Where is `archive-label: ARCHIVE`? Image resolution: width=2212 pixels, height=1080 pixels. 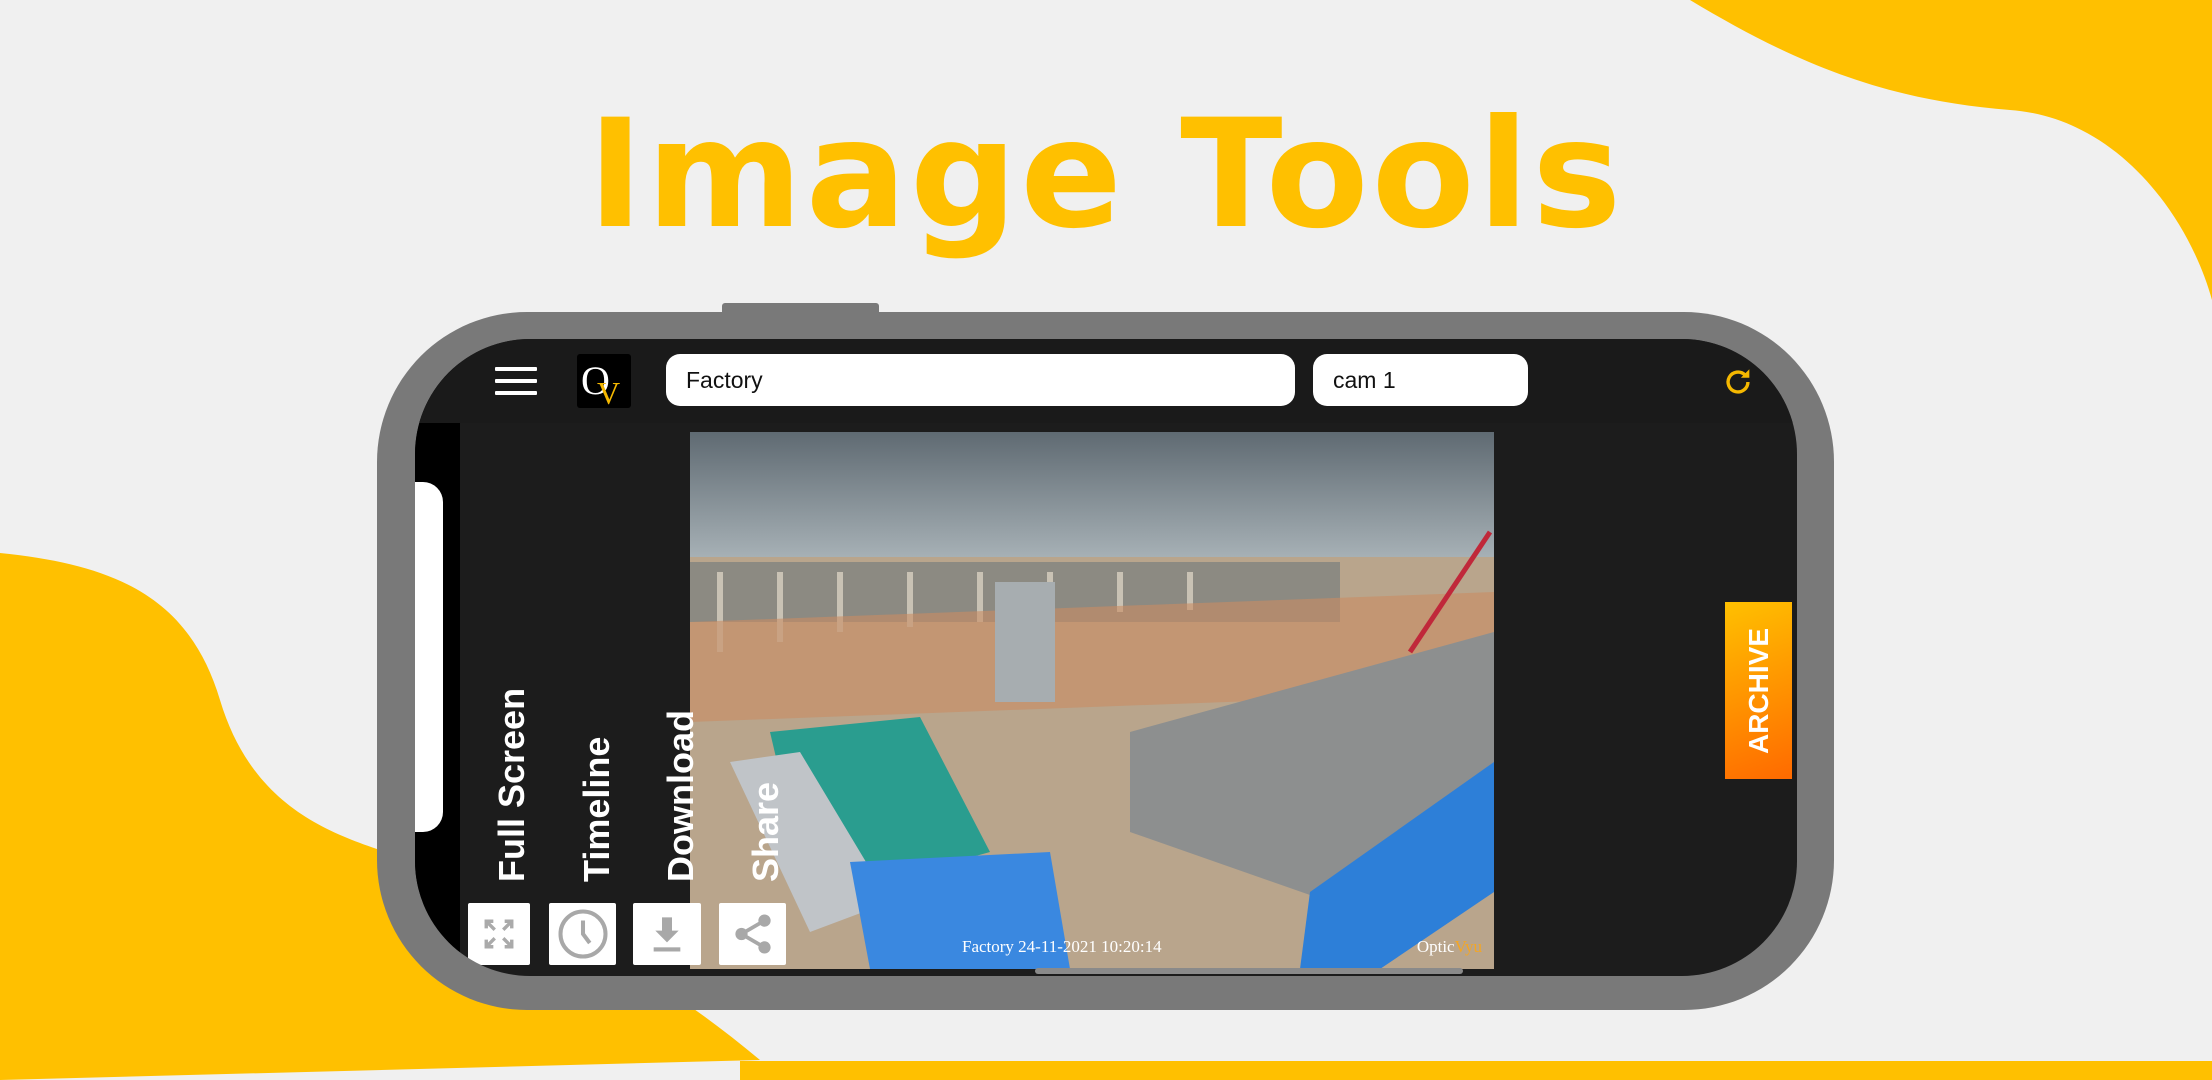
archive-label: ARCHIVE is located at coordinates (1758, 690).